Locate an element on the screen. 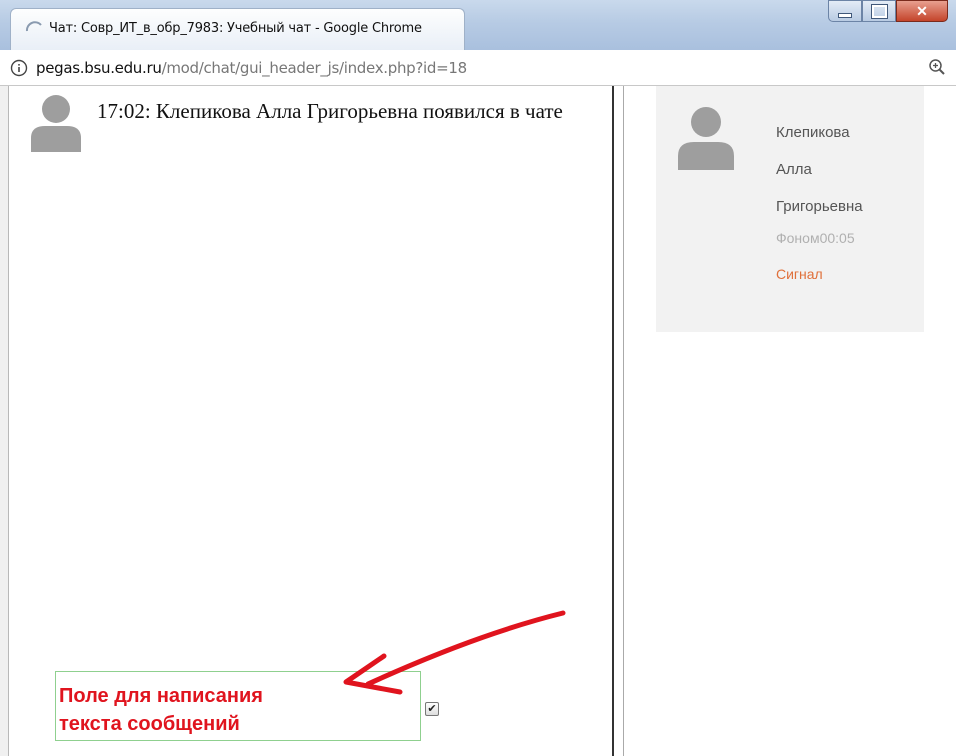 The image size is (956, 756). url-host: pegas.bsu.edu.ru is located at coordinates (99, 68).